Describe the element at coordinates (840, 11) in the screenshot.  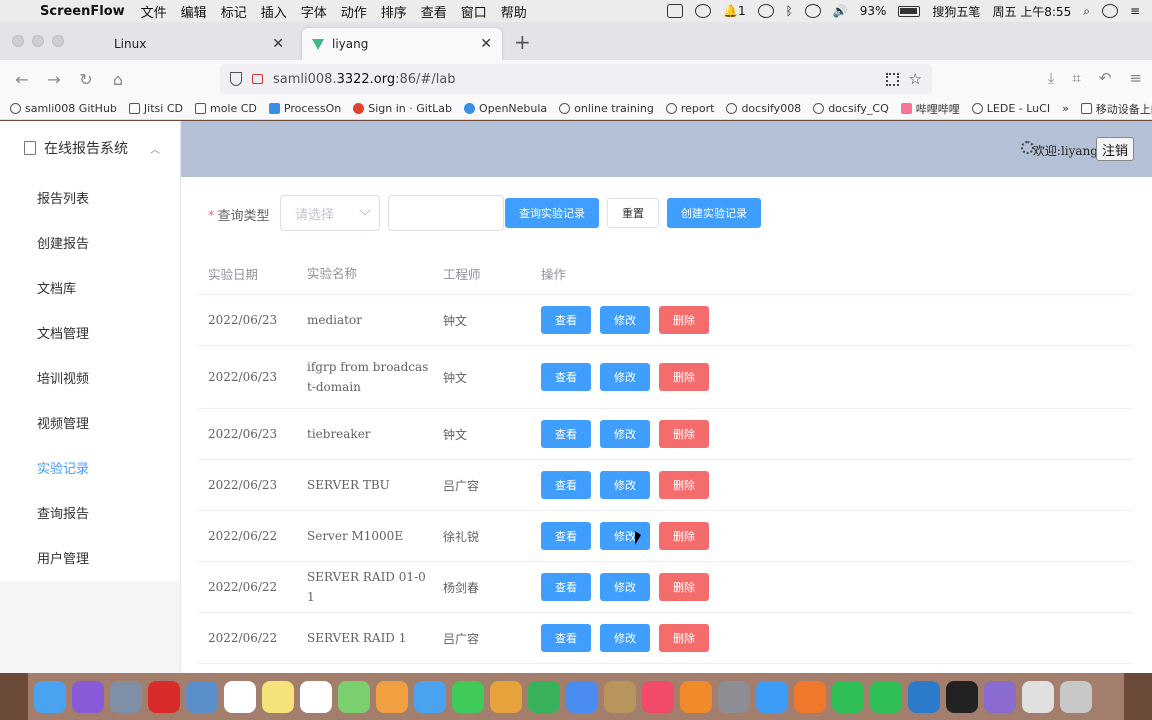
I see `volume-icon: 🔊` at that location.